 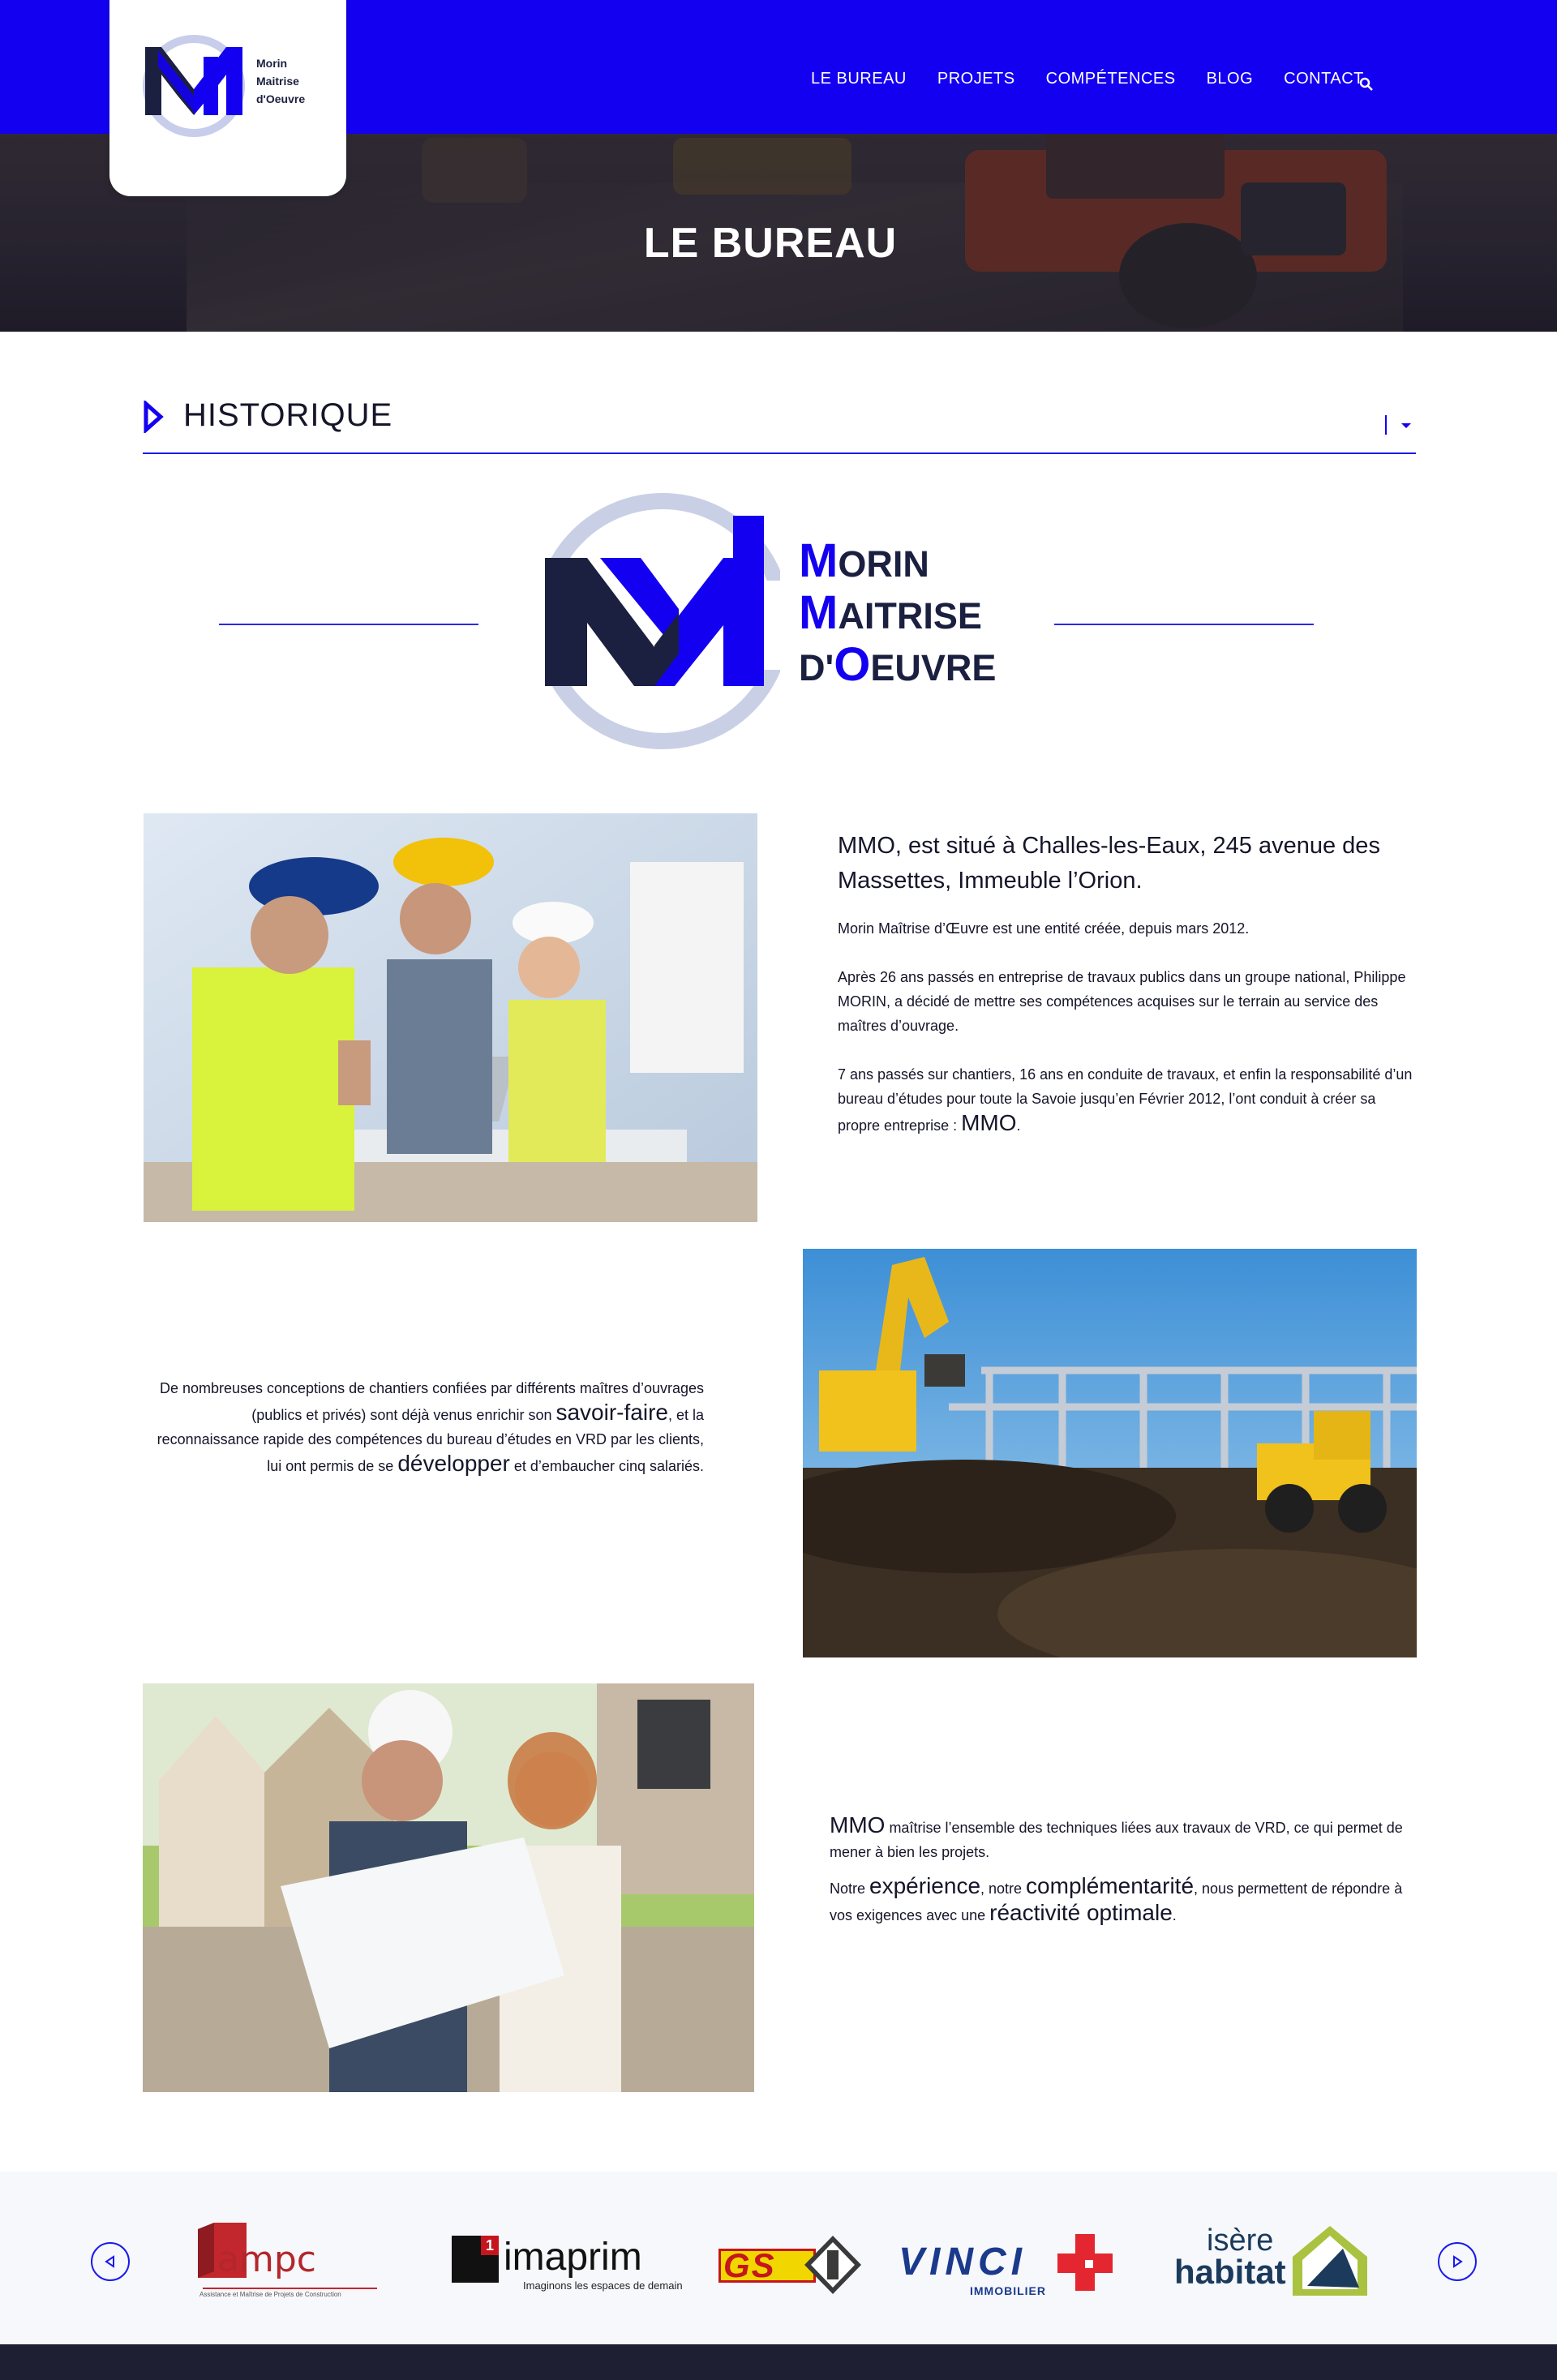 What do you see at coordinates (1174, 1915) in the screenshot?
I see `expertise-text-e: .` at bounding box center [1174, 1915].